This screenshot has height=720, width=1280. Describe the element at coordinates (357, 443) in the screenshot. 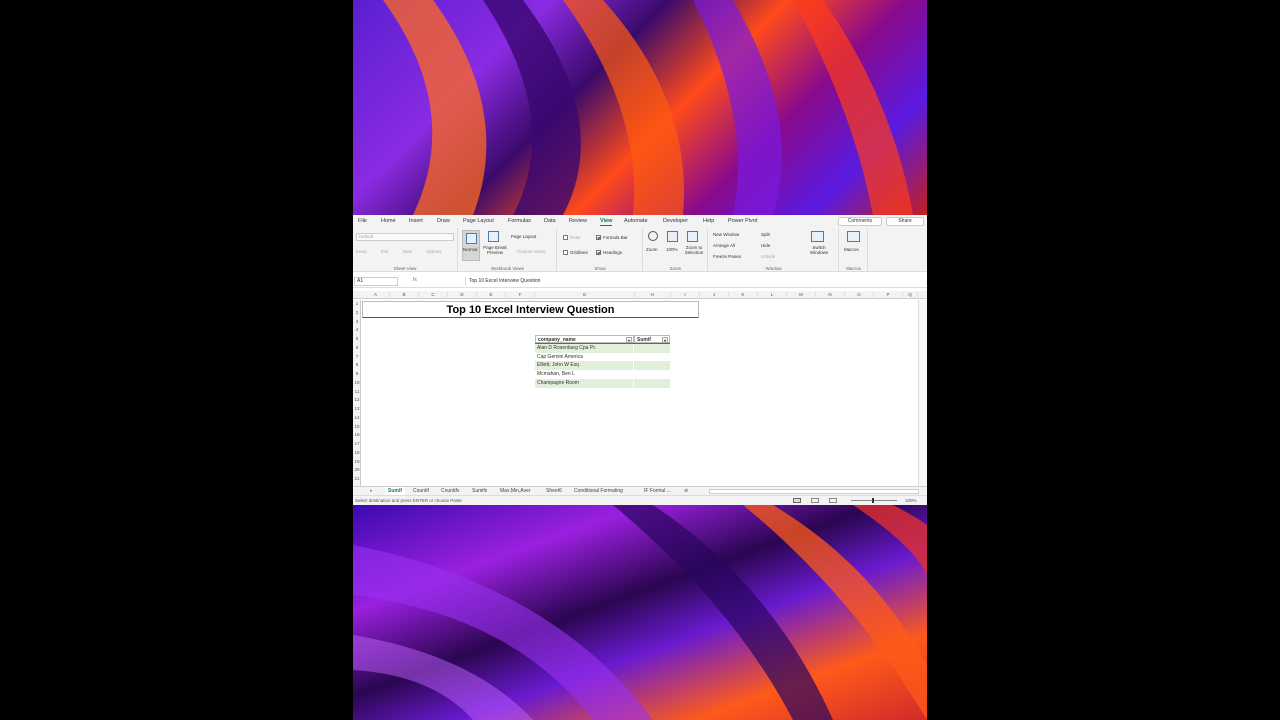

I see `row-header: 17` at that location.